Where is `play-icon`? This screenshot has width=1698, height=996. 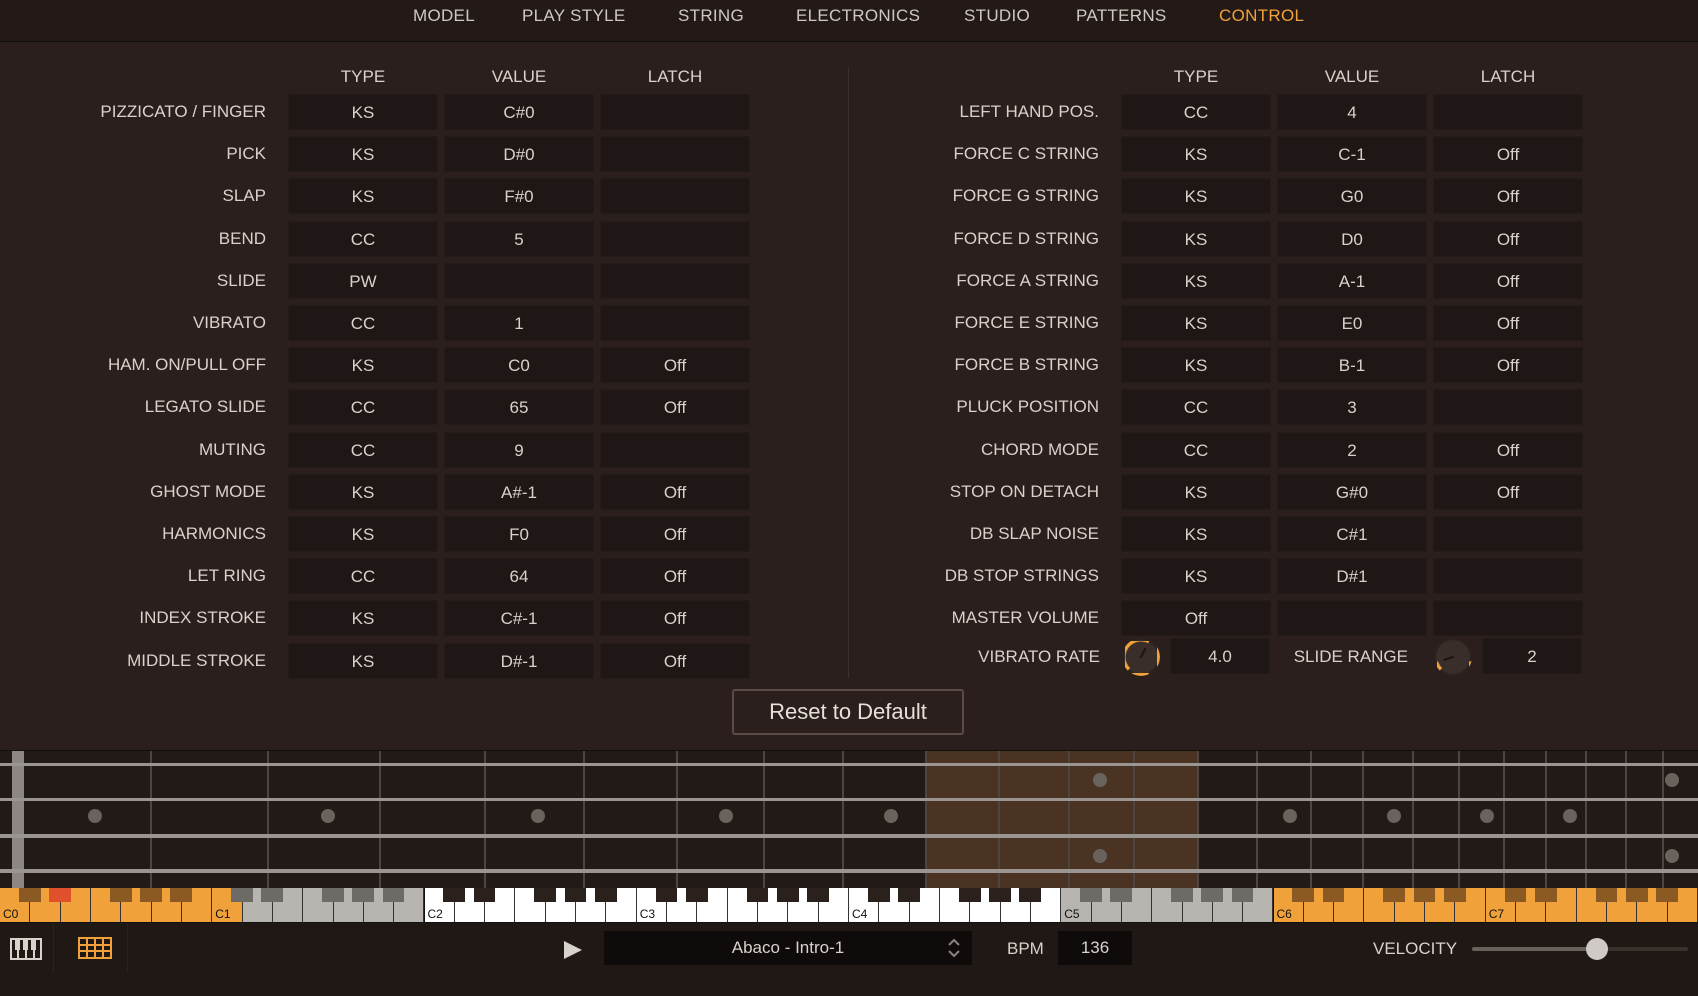 play-icon is located at coordinates (572, 950).